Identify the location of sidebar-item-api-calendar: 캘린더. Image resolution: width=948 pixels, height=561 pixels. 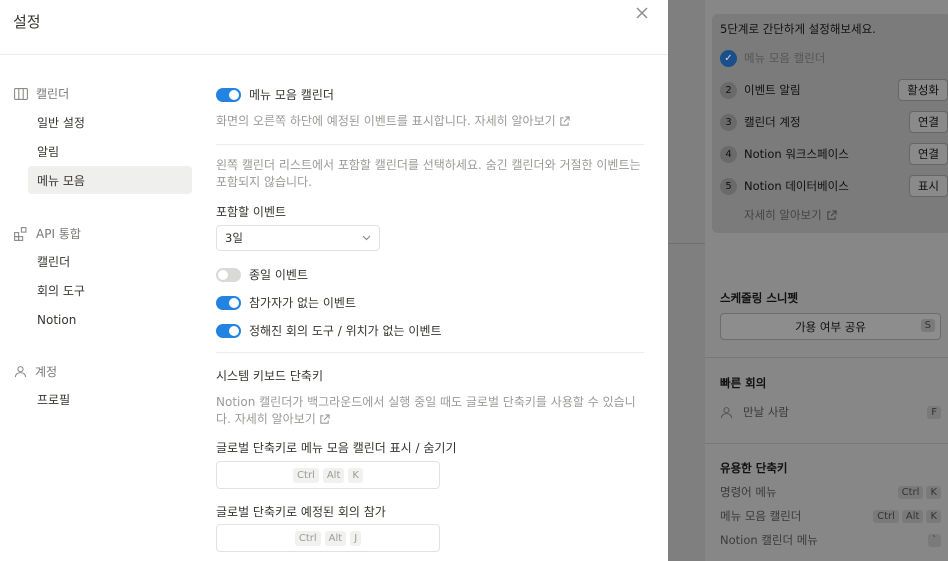
(110, 261).